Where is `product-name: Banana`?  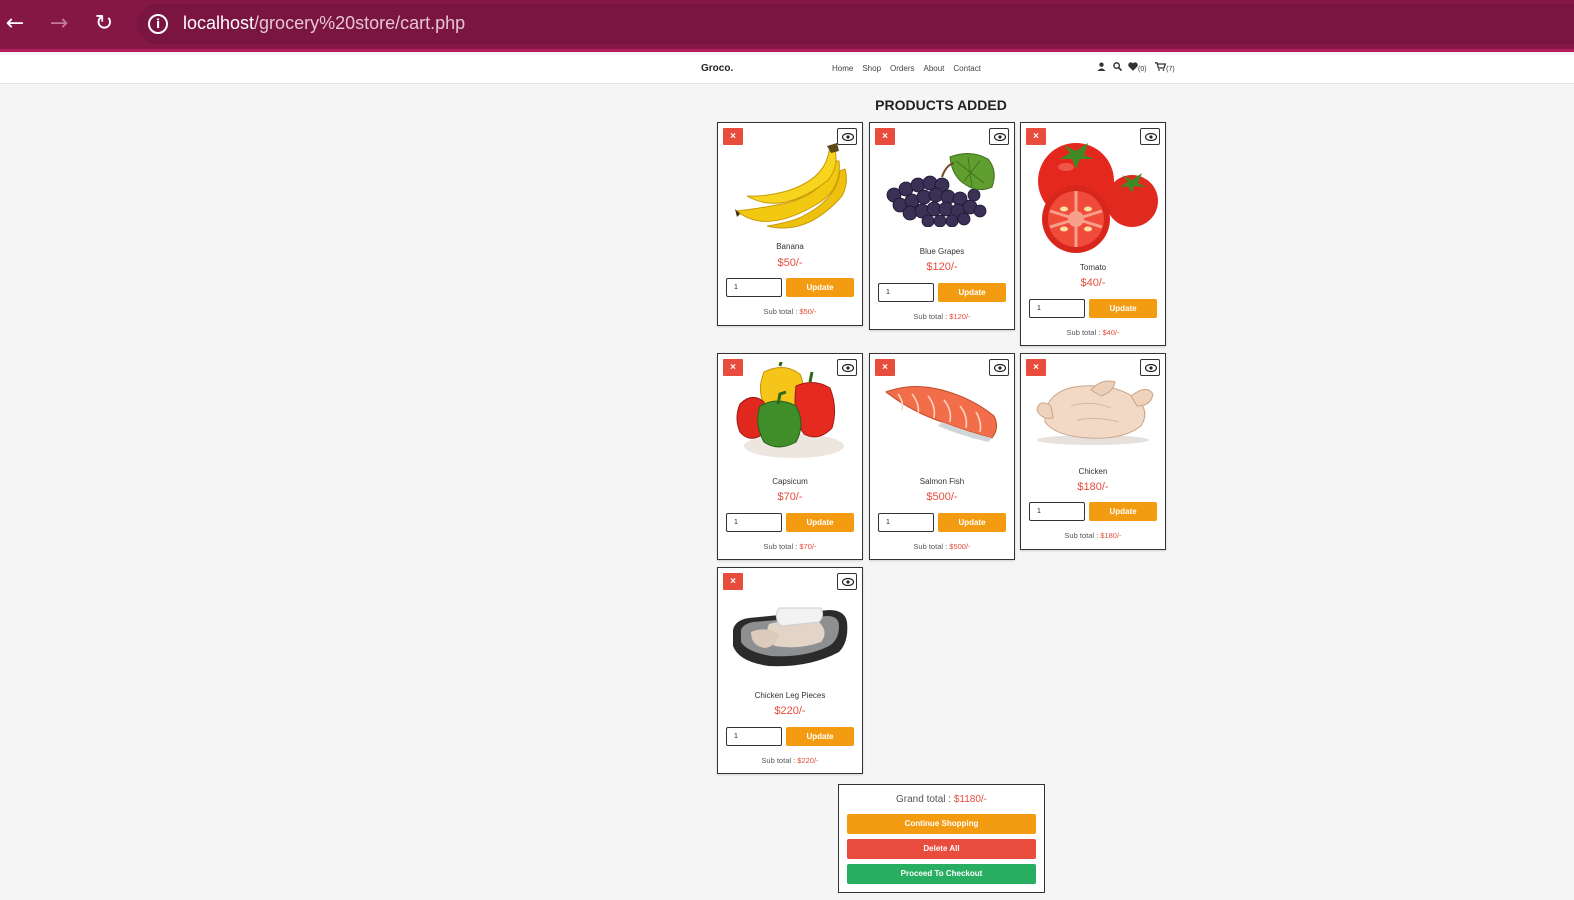 product-name: Banana is located at coordinates (790, 246).